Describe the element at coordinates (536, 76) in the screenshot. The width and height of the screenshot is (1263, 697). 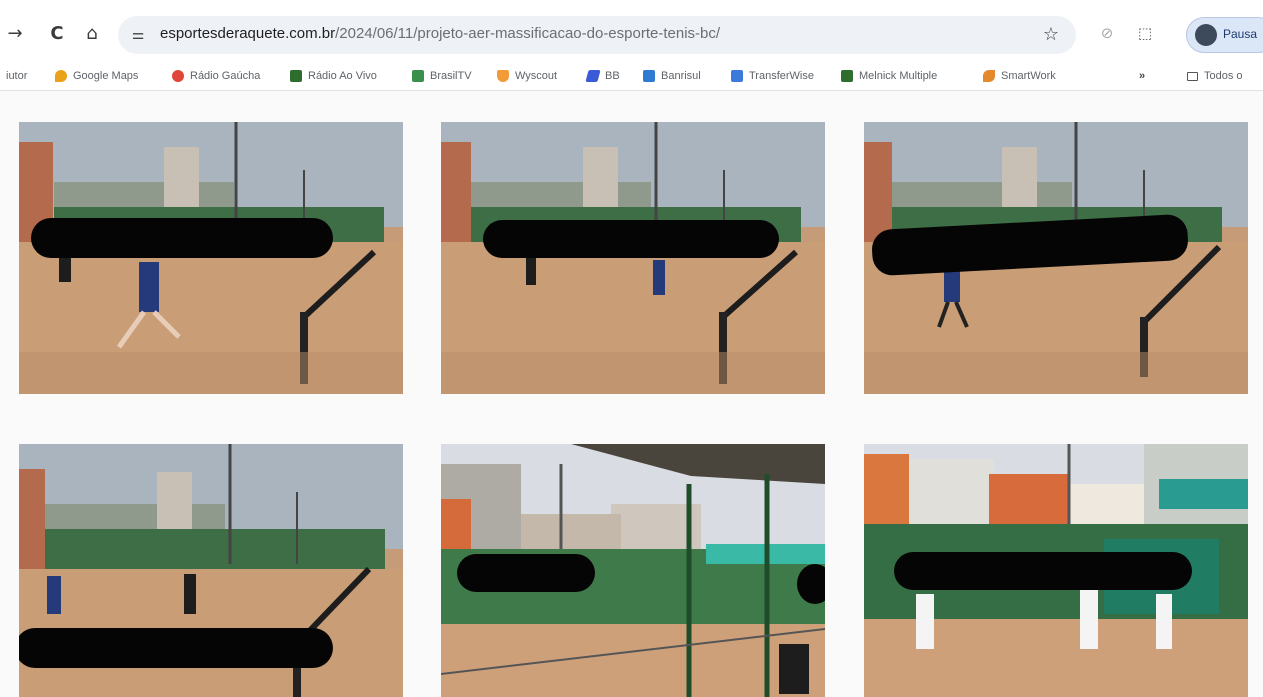
I see `bookmark-label: Wyscout` at that location.